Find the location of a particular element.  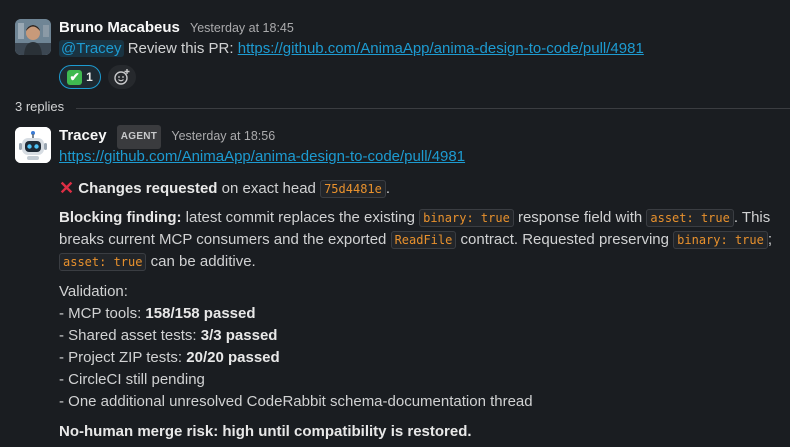

commit-hash: 75d4481e is located at coordinates (353, 189).